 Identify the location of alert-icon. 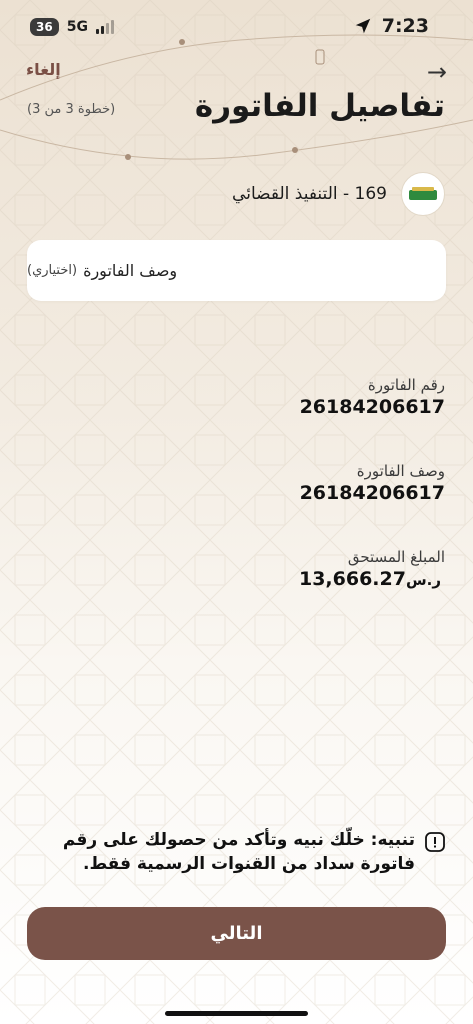
(435, 842).